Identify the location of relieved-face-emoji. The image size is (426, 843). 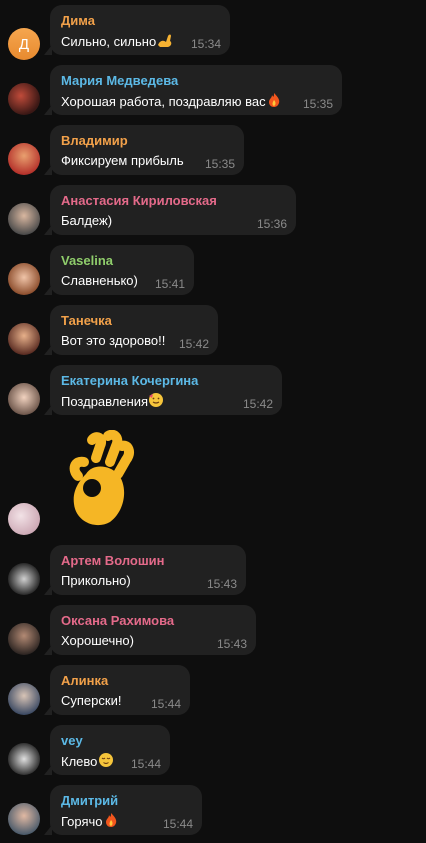
(105, 762).